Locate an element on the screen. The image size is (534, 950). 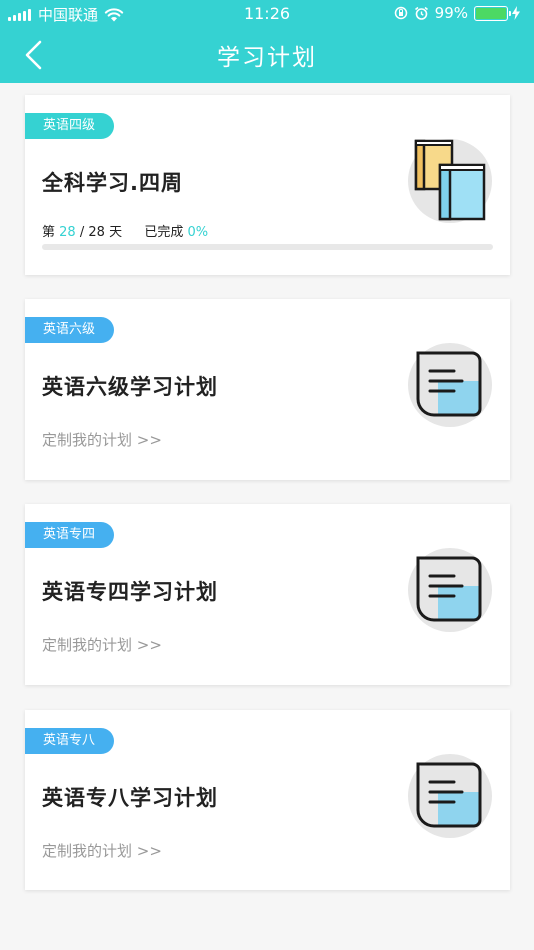
plan-title: 英语专八学习计划 is located at coordinates (130, 798).